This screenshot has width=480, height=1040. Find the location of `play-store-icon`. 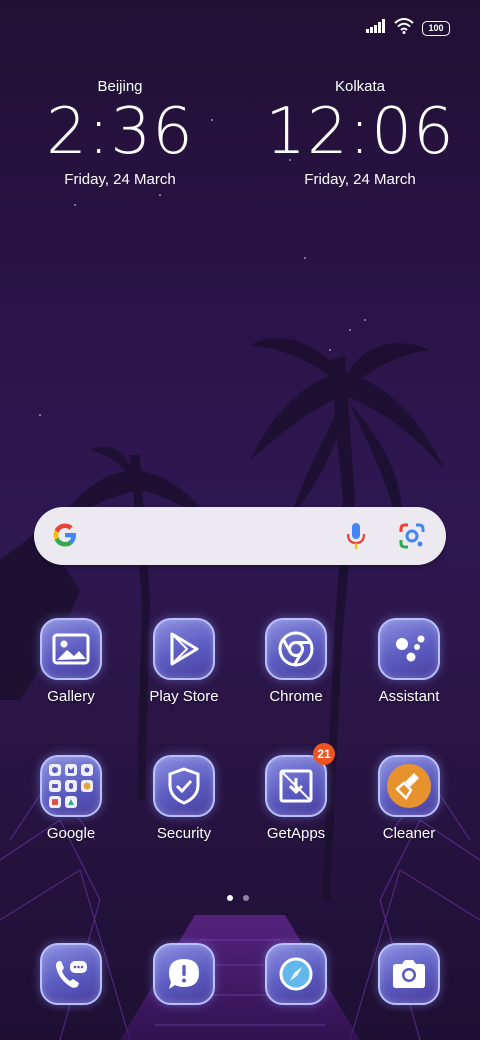

play-store-icon is located at coordinates (184, 649).